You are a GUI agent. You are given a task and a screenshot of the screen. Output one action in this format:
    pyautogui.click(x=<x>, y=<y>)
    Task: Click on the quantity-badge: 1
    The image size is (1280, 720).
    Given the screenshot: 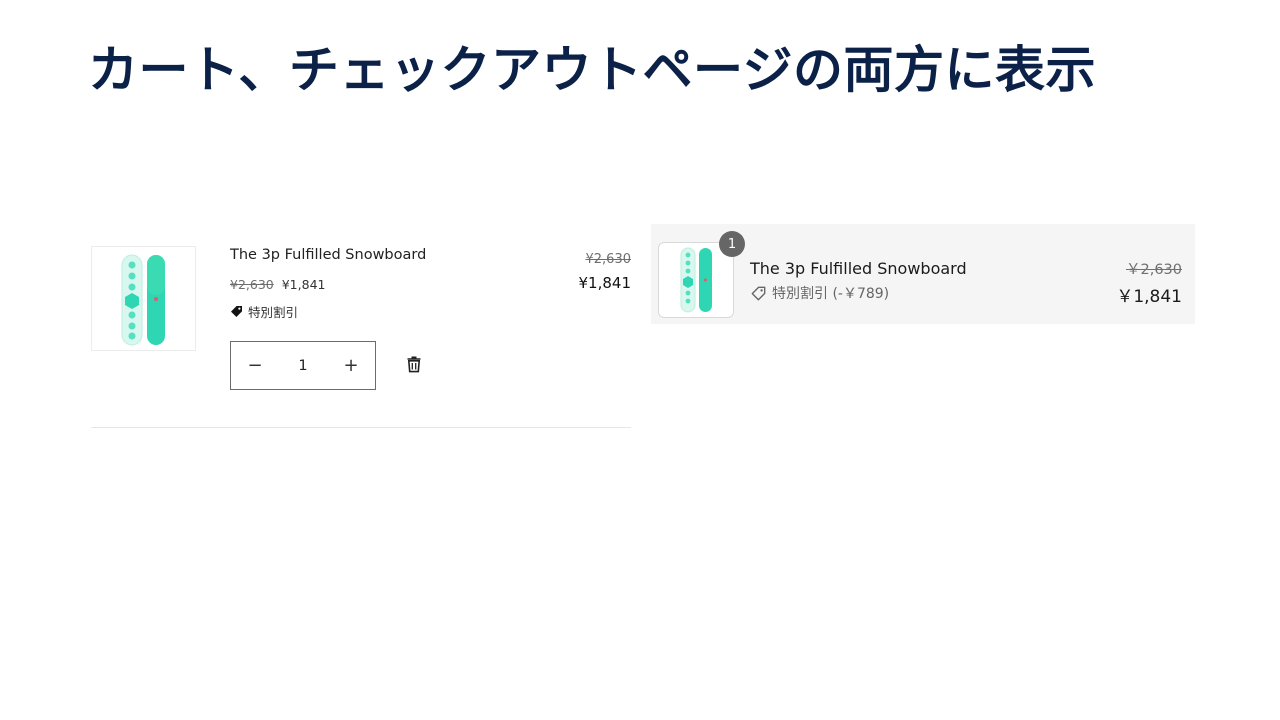 What is the action you would take?
    pyautogui.click(x=732, y=244)
    